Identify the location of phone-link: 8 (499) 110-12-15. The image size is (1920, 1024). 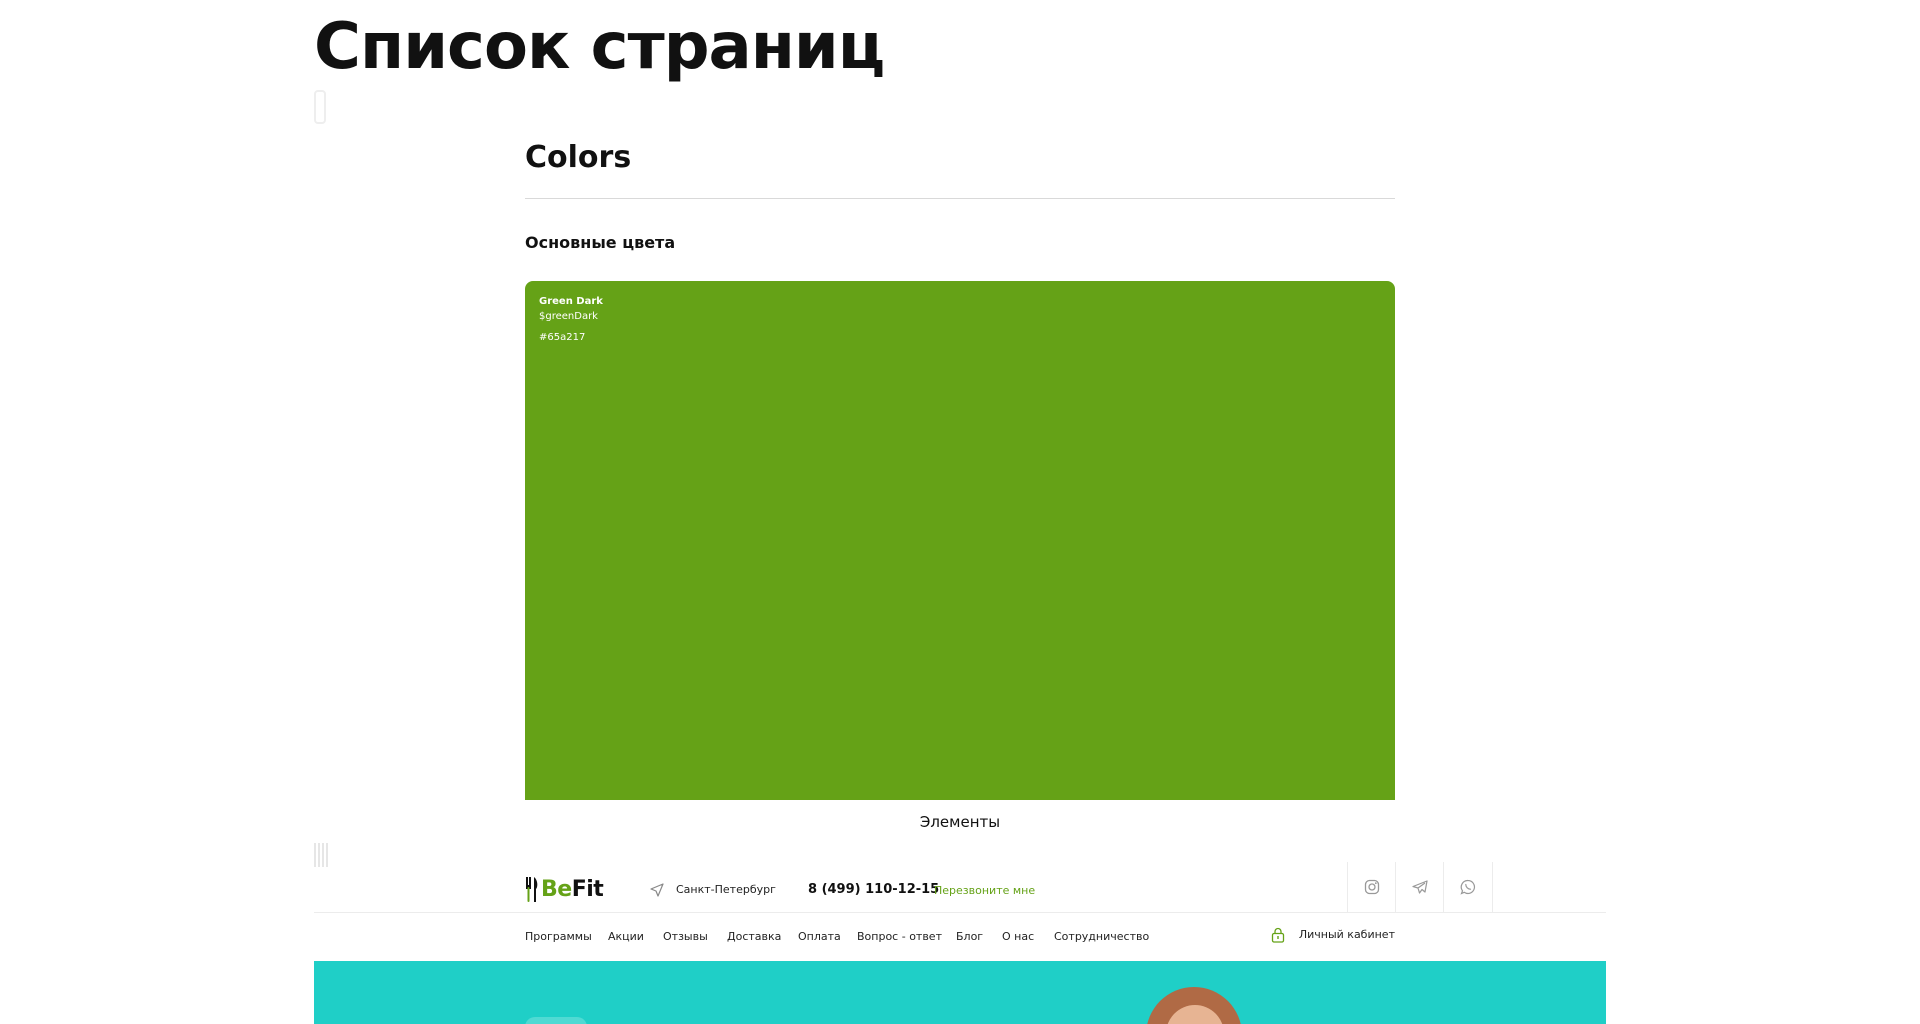
(873, 890).